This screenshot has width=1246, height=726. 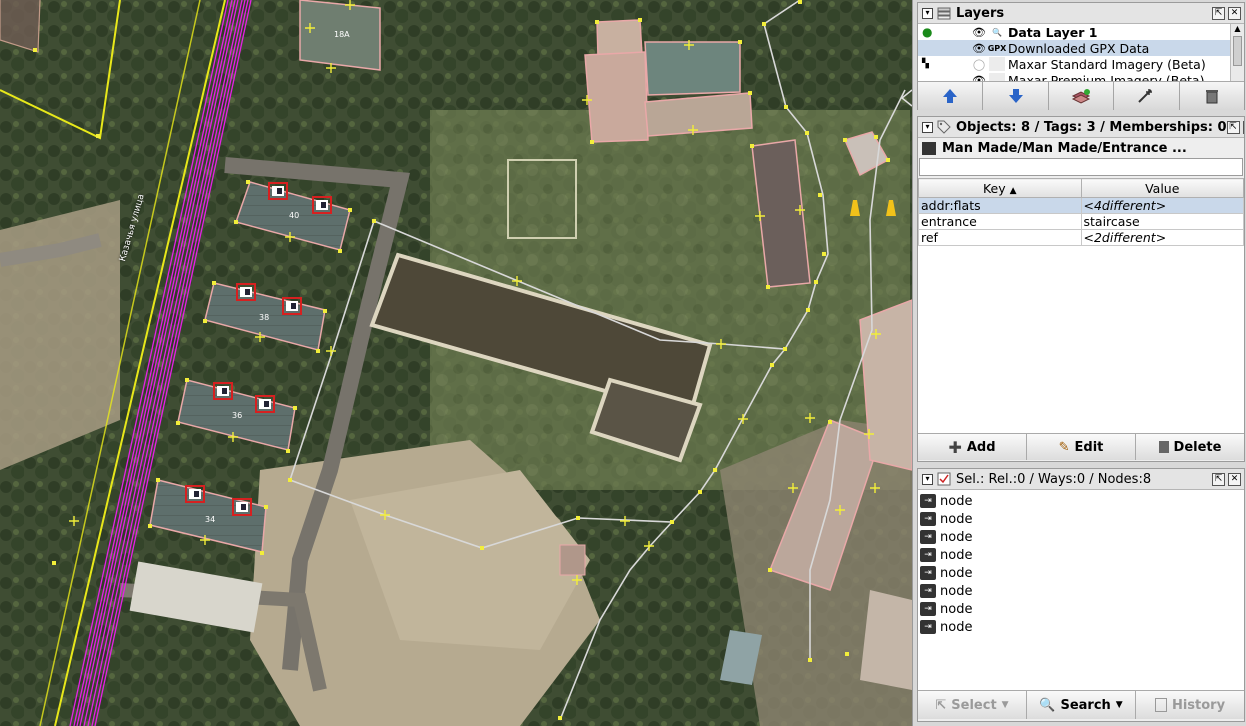 I want to click on tag-row: ref <2different>, so click(x=1081, y=237).